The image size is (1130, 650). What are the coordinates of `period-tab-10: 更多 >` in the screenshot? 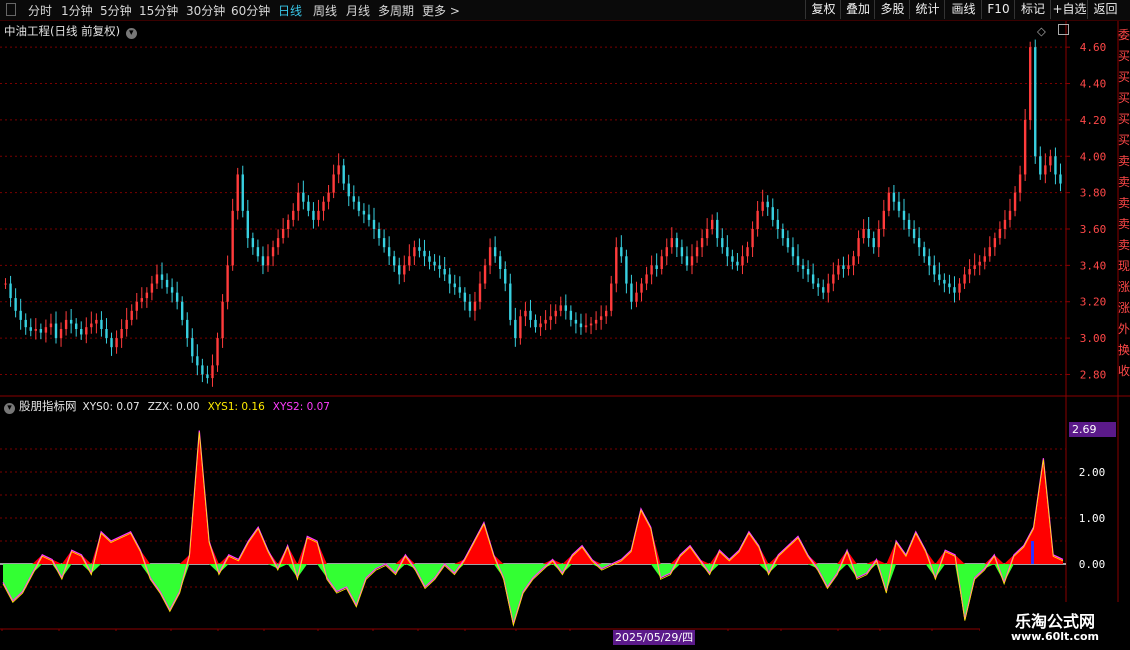 It's located at (441, 10).